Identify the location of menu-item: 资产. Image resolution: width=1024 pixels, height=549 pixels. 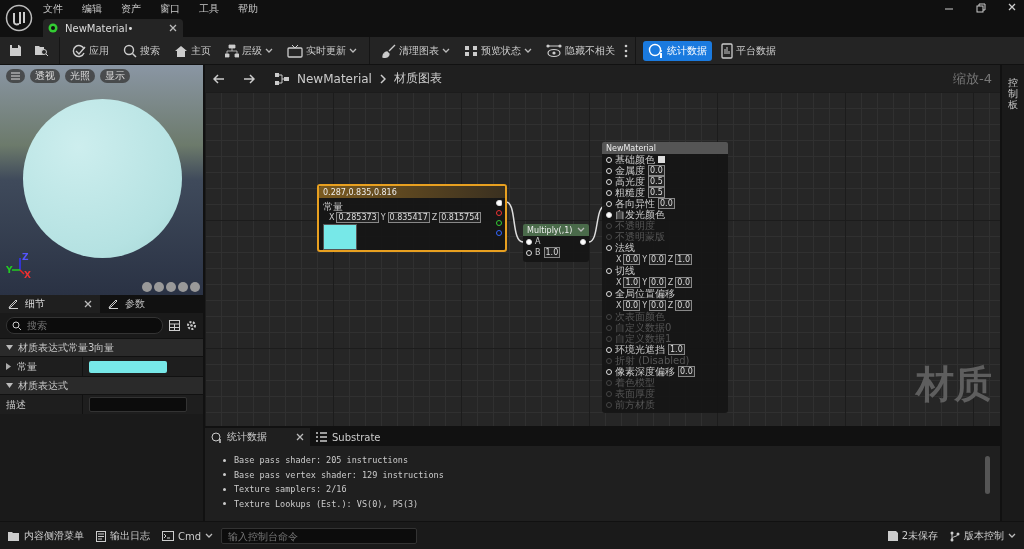
(131, 8).